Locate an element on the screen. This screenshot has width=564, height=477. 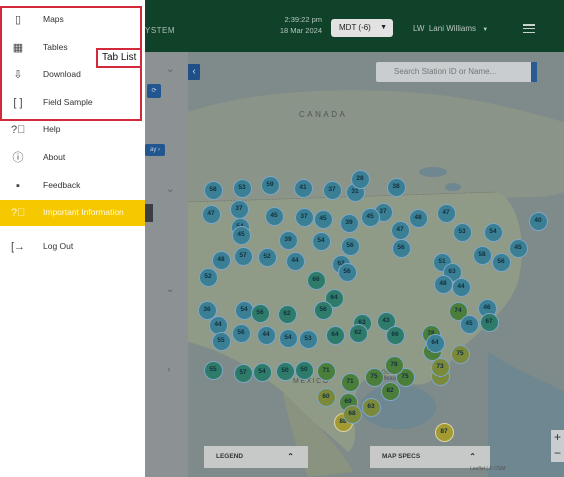
drawer-item-label: Log Out is located at coordinates (58, 246).